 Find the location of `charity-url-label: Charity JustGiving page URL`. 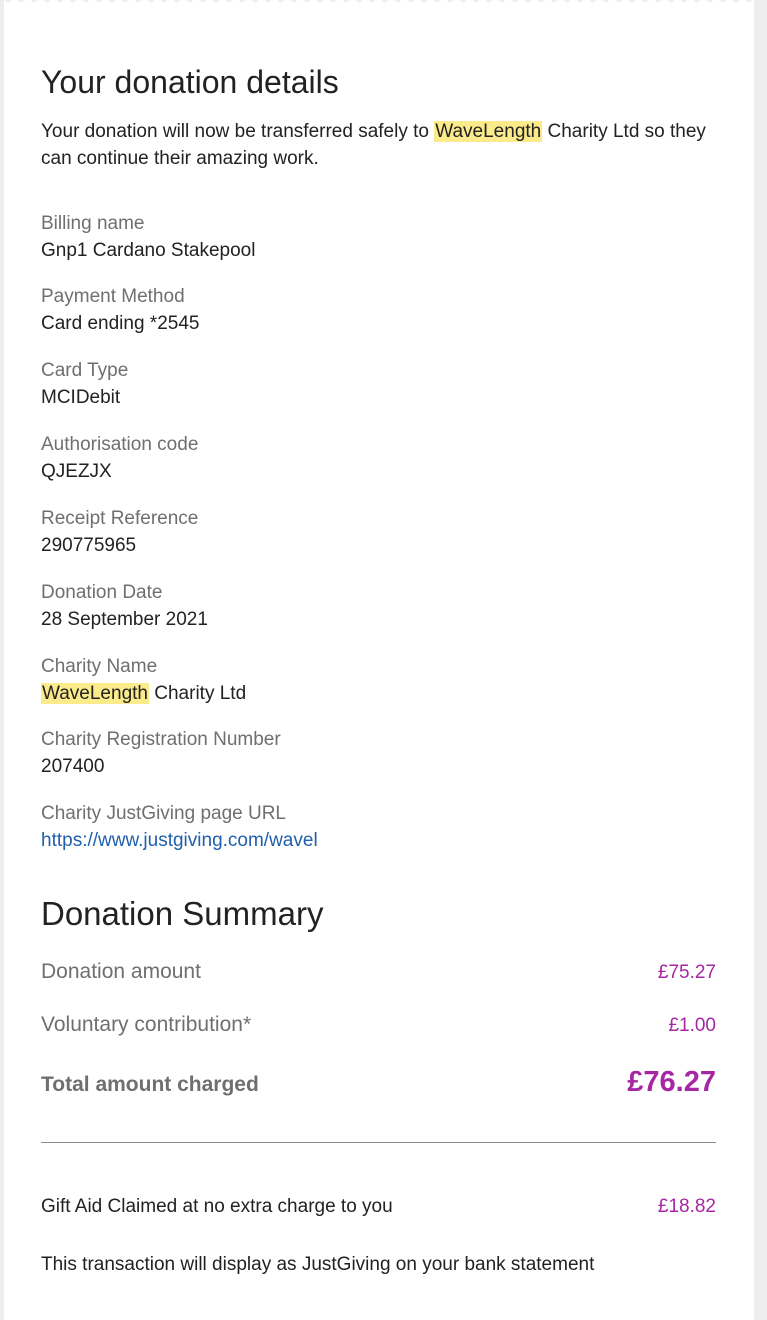

charity-url-label: Charity JustGiving page URL is located at coordinates (163, 813).